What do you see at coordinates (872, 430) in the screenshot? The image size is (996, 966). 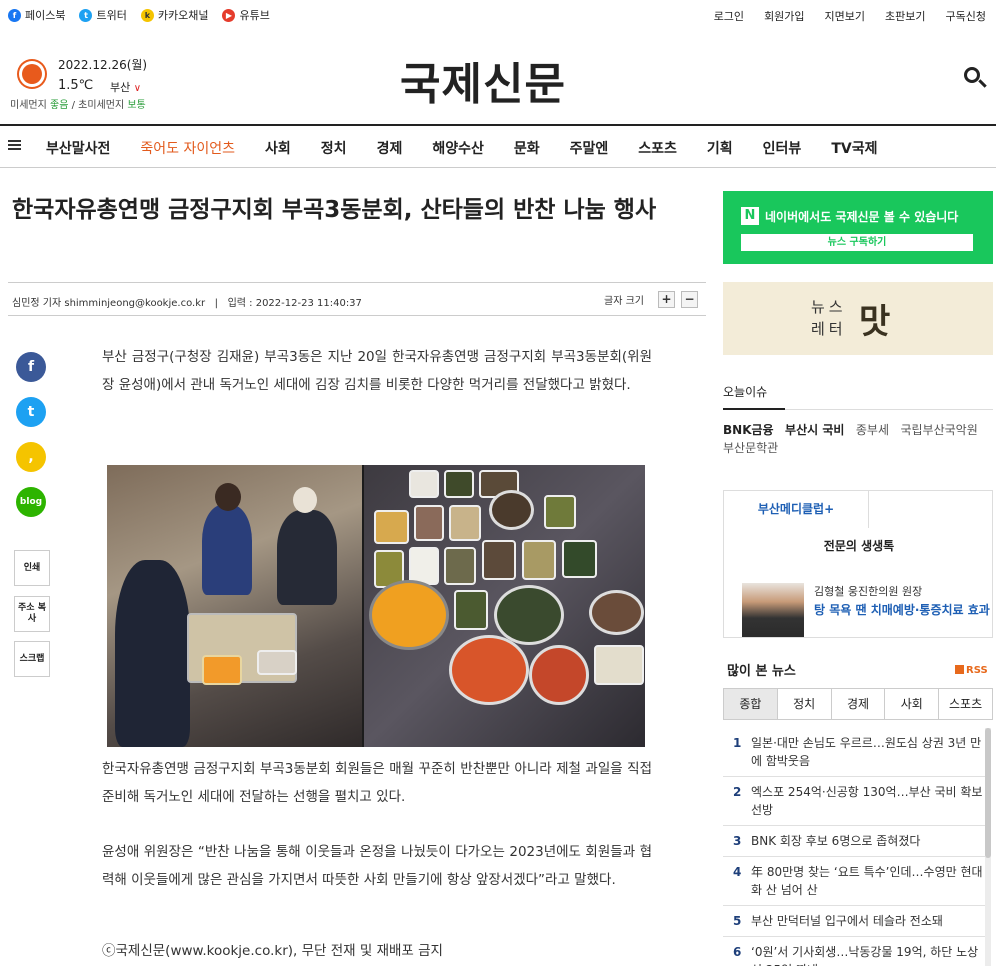 I see `issue-tag: 종부세` at bounding box center [872, 430].